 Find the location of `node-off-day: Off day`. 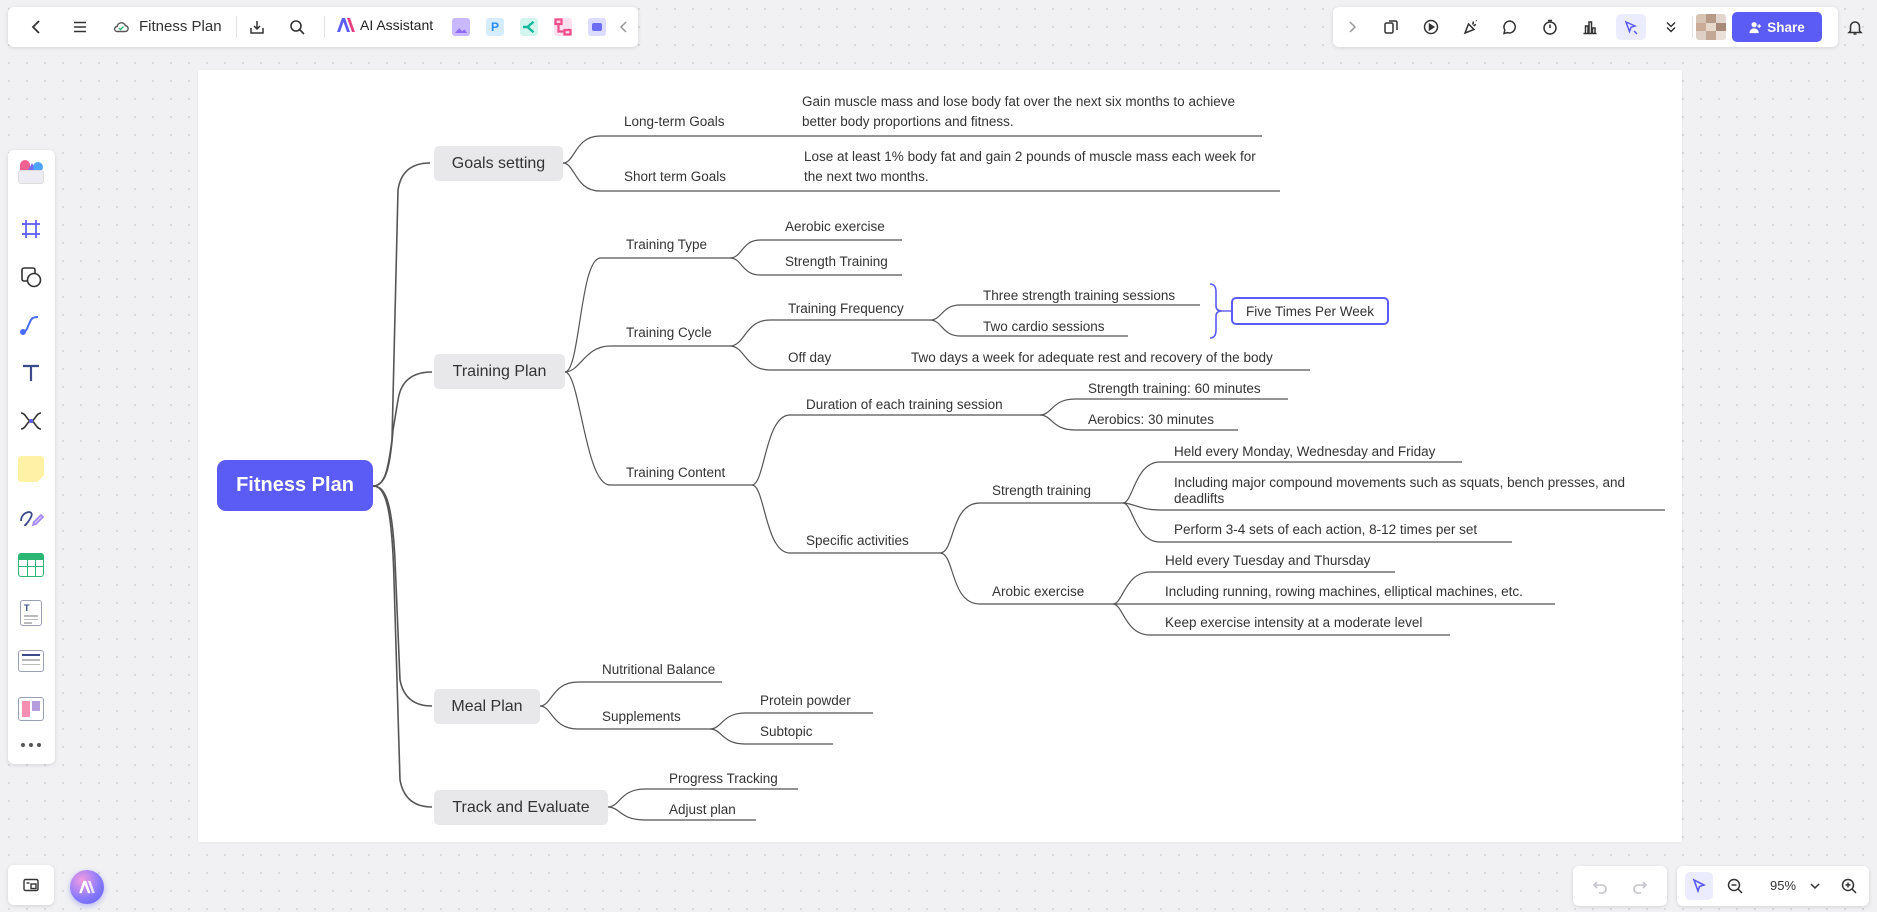

node-off-day: Off day is located at coordinates (809, 357).